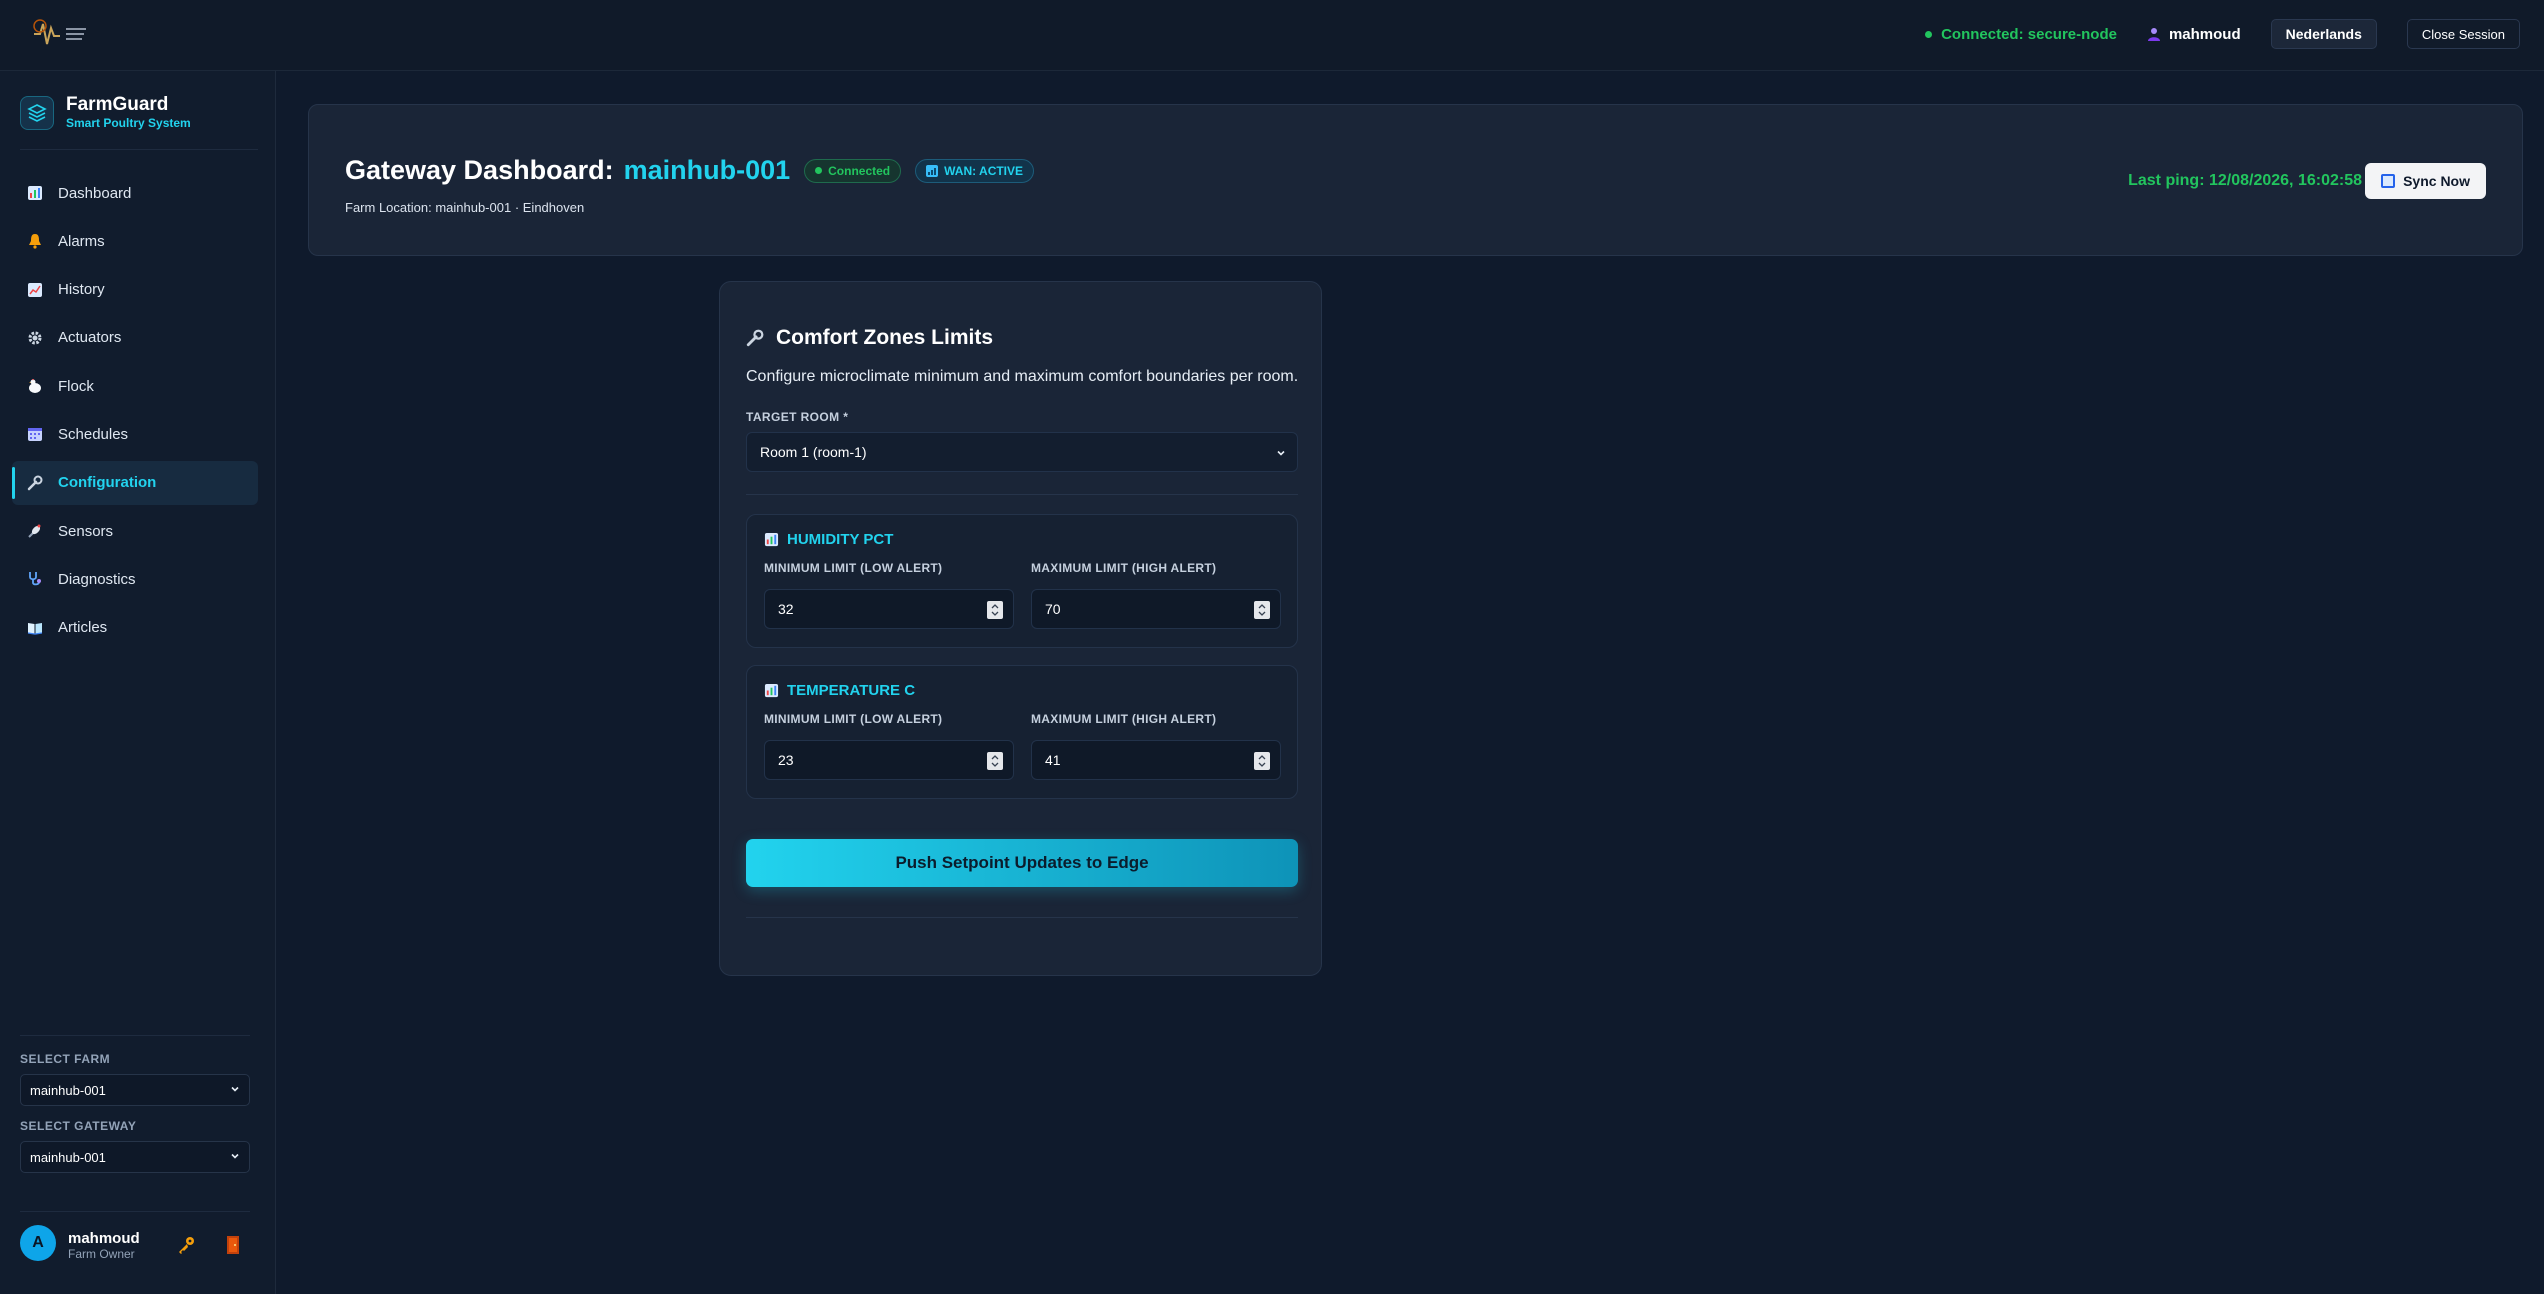  I want to click on top-user: mahmoud, so click(2194, 34).